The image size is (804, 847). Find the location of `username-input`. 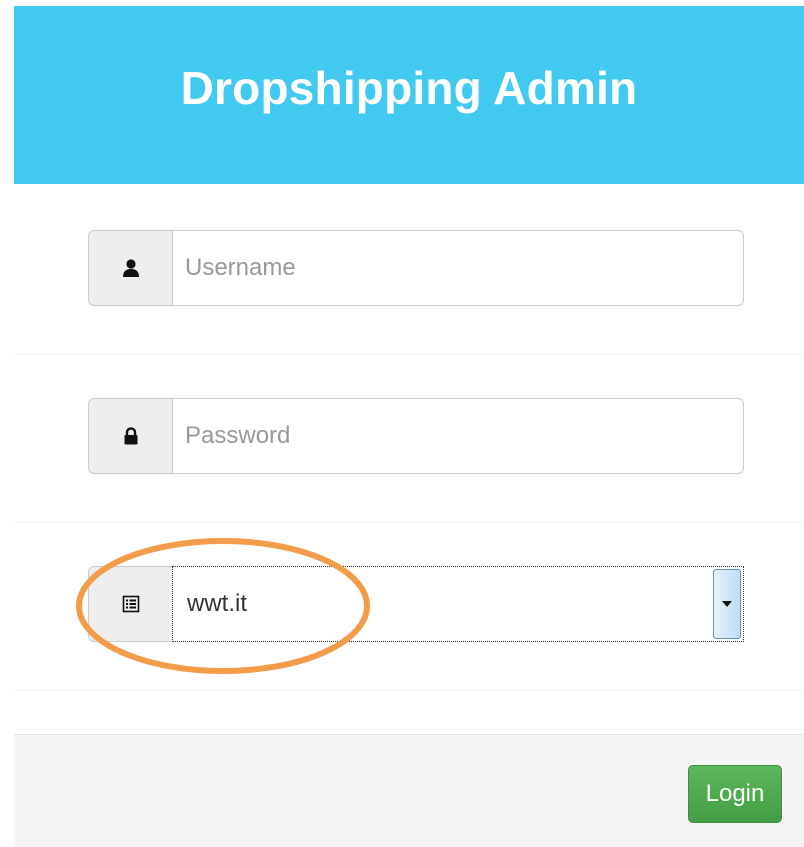

username-input is located at coordinates (458, 268).